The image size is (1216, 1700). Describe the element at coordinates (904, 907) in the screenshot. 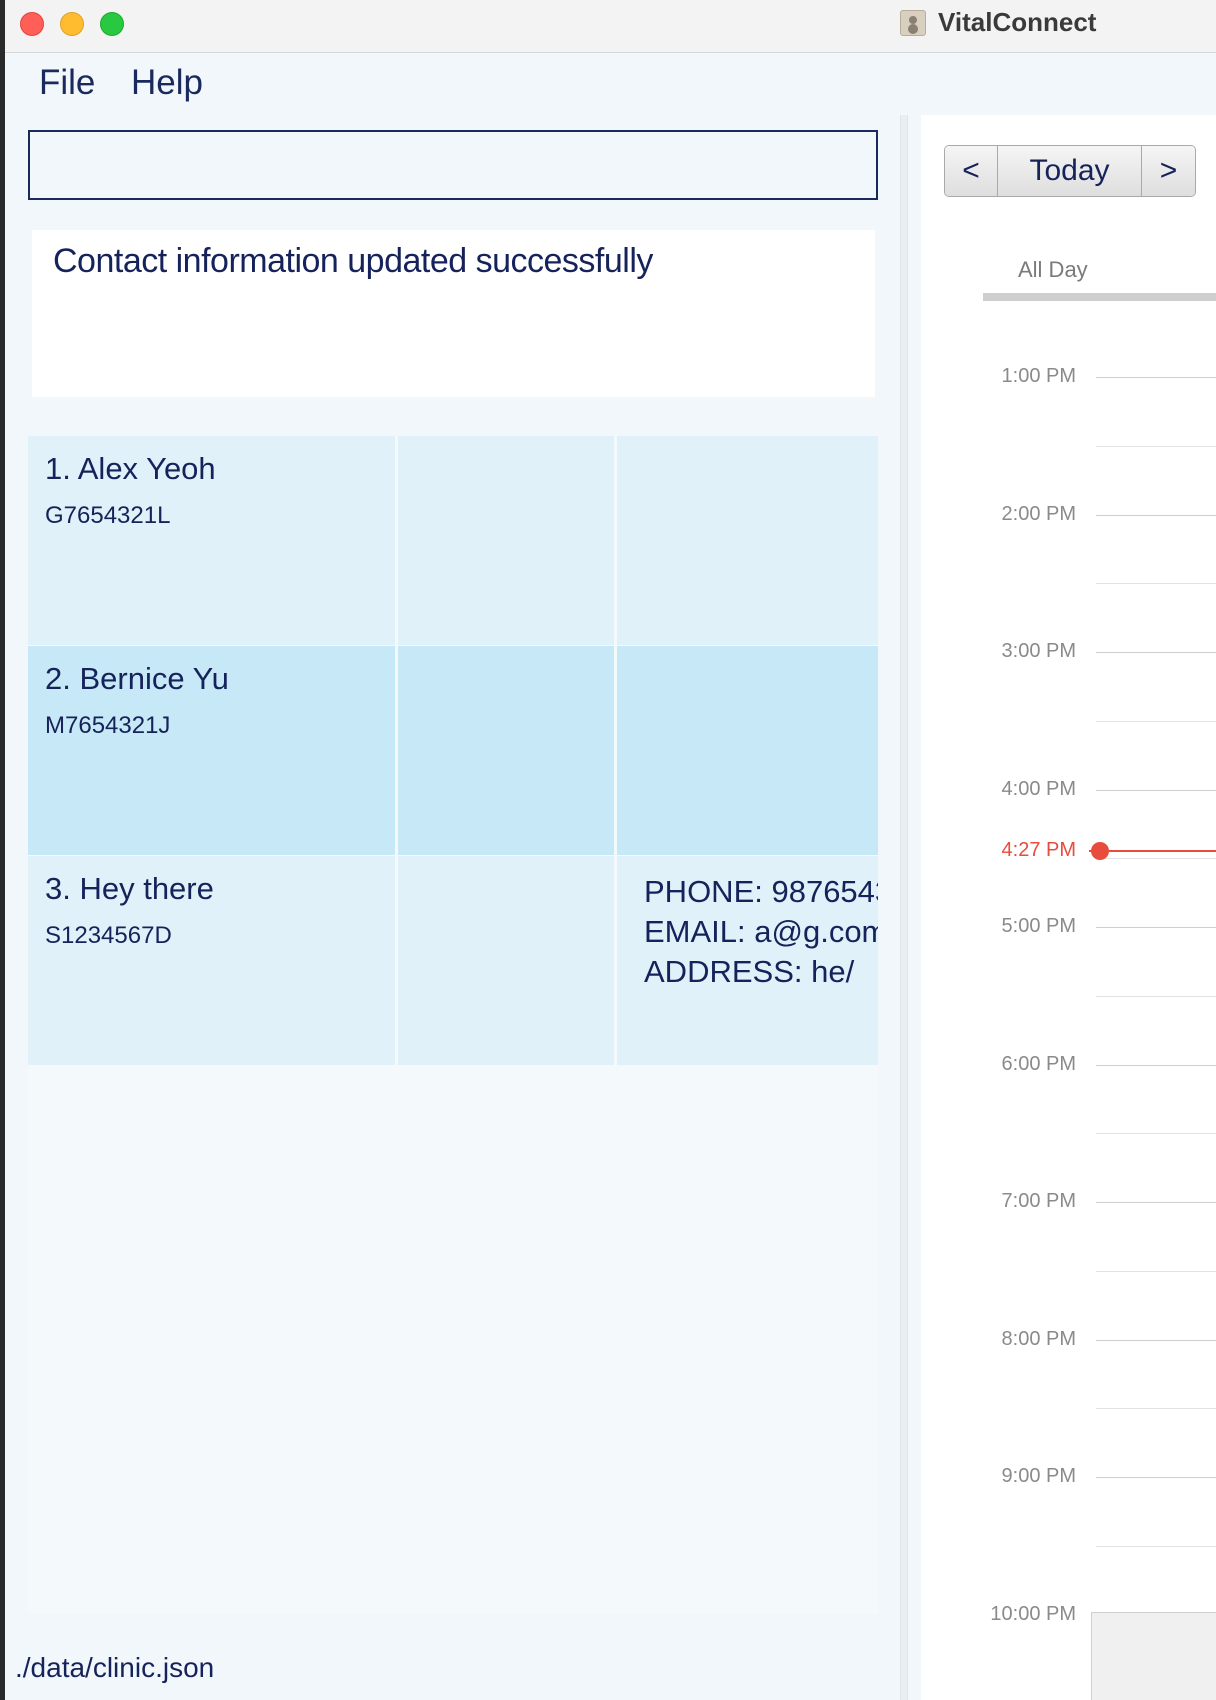

I see `split-pane-divider` at that location.